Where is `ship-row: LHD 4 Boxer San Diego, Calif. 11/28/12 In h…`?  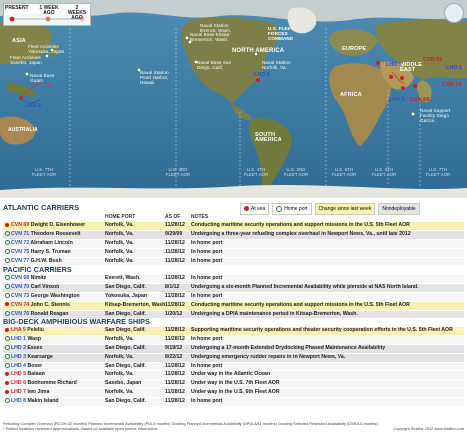 ship-row: LHD 4 Boxer San Diego, Calif. 11/28/12 In h… is located at coordinates (233, 367).